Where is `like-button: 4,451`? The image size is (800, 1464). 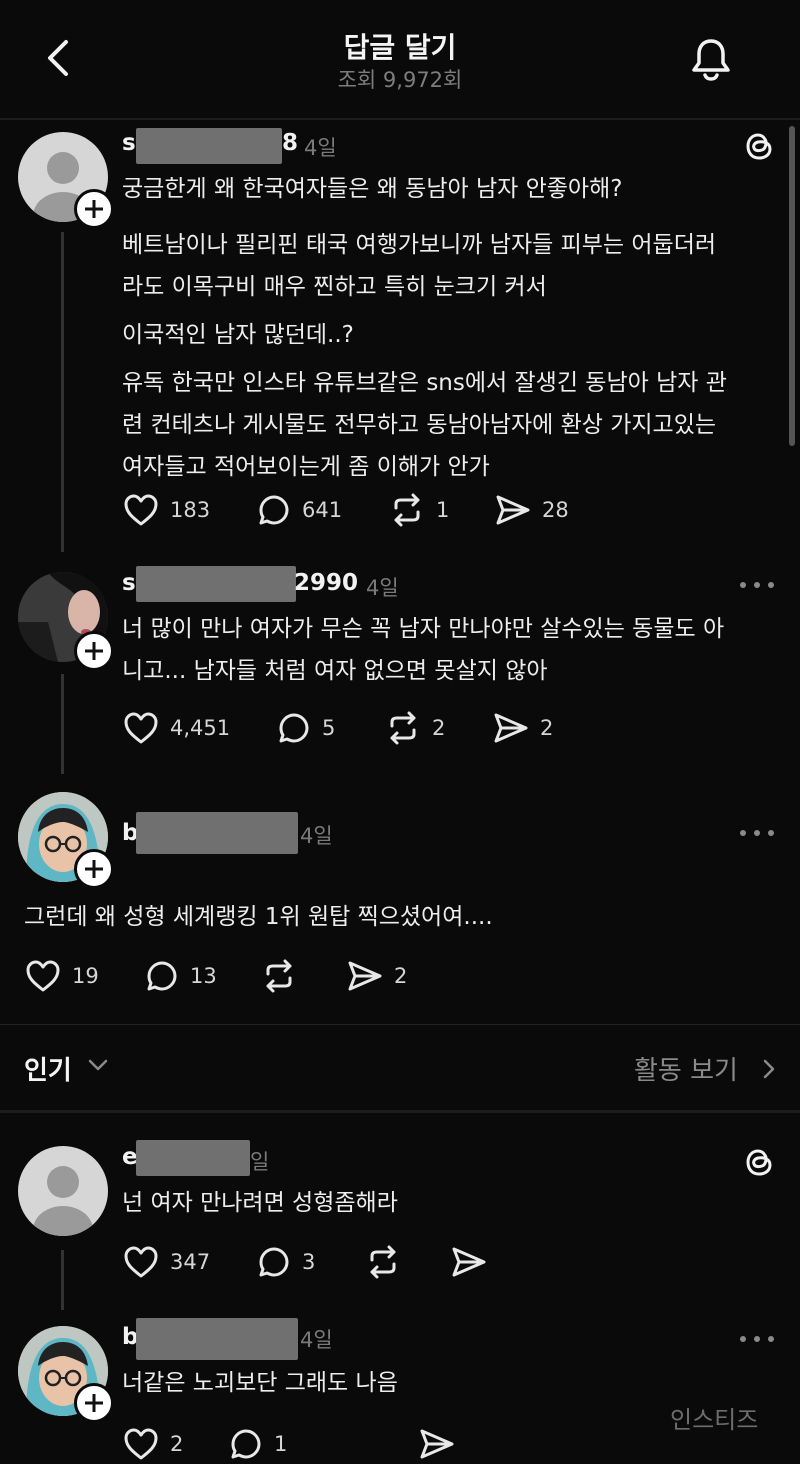 like-button: 4,451 is located at coordinates (176, 728).